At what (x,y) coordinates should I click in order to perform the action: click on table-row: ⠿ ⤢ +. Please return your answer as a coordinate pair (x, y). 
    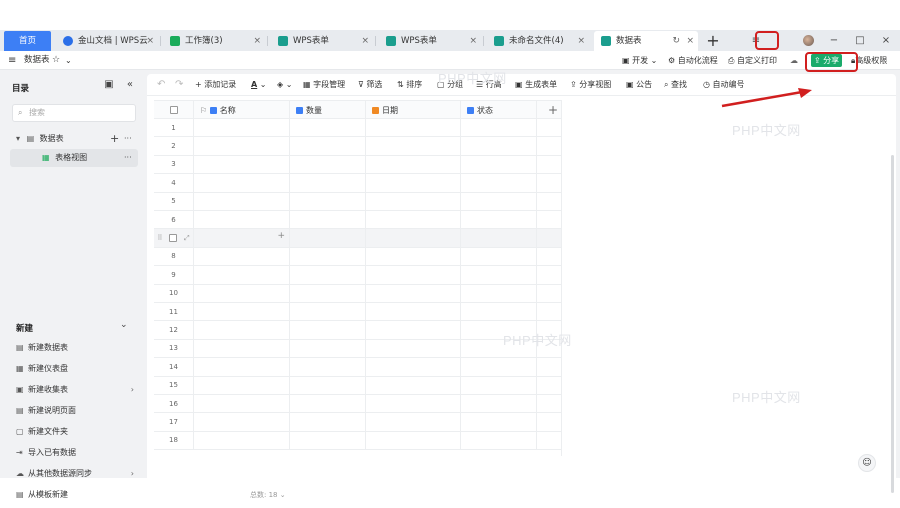
    Looking at the image, I should click on (357, 238).